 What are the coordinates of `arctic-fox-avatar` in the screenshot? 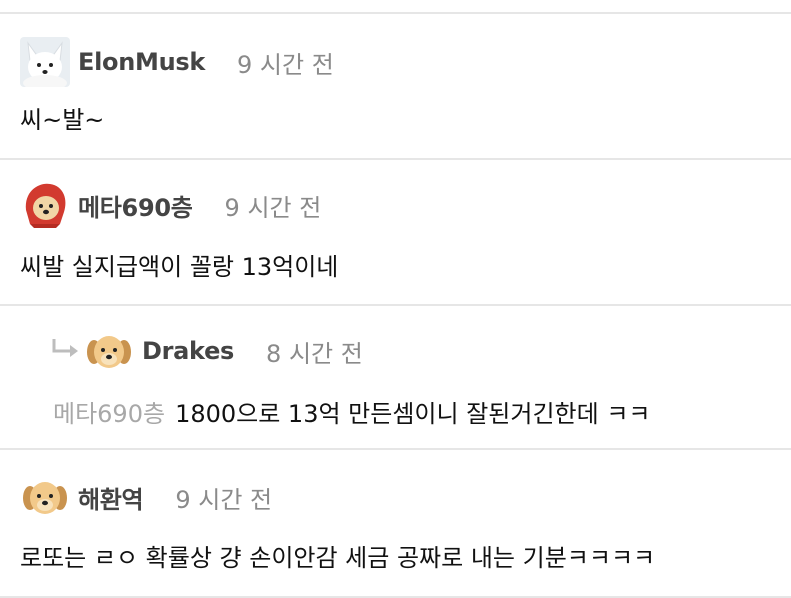 It's located at (45, 62).